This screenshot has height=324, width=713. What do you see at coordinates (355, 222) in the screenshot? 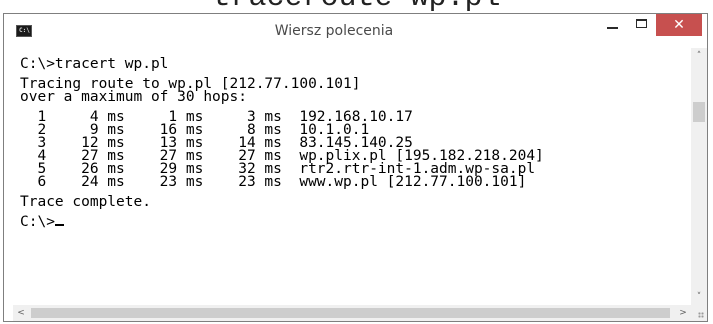
I see `console-line: C:\>` at bounding box center [355, 222].